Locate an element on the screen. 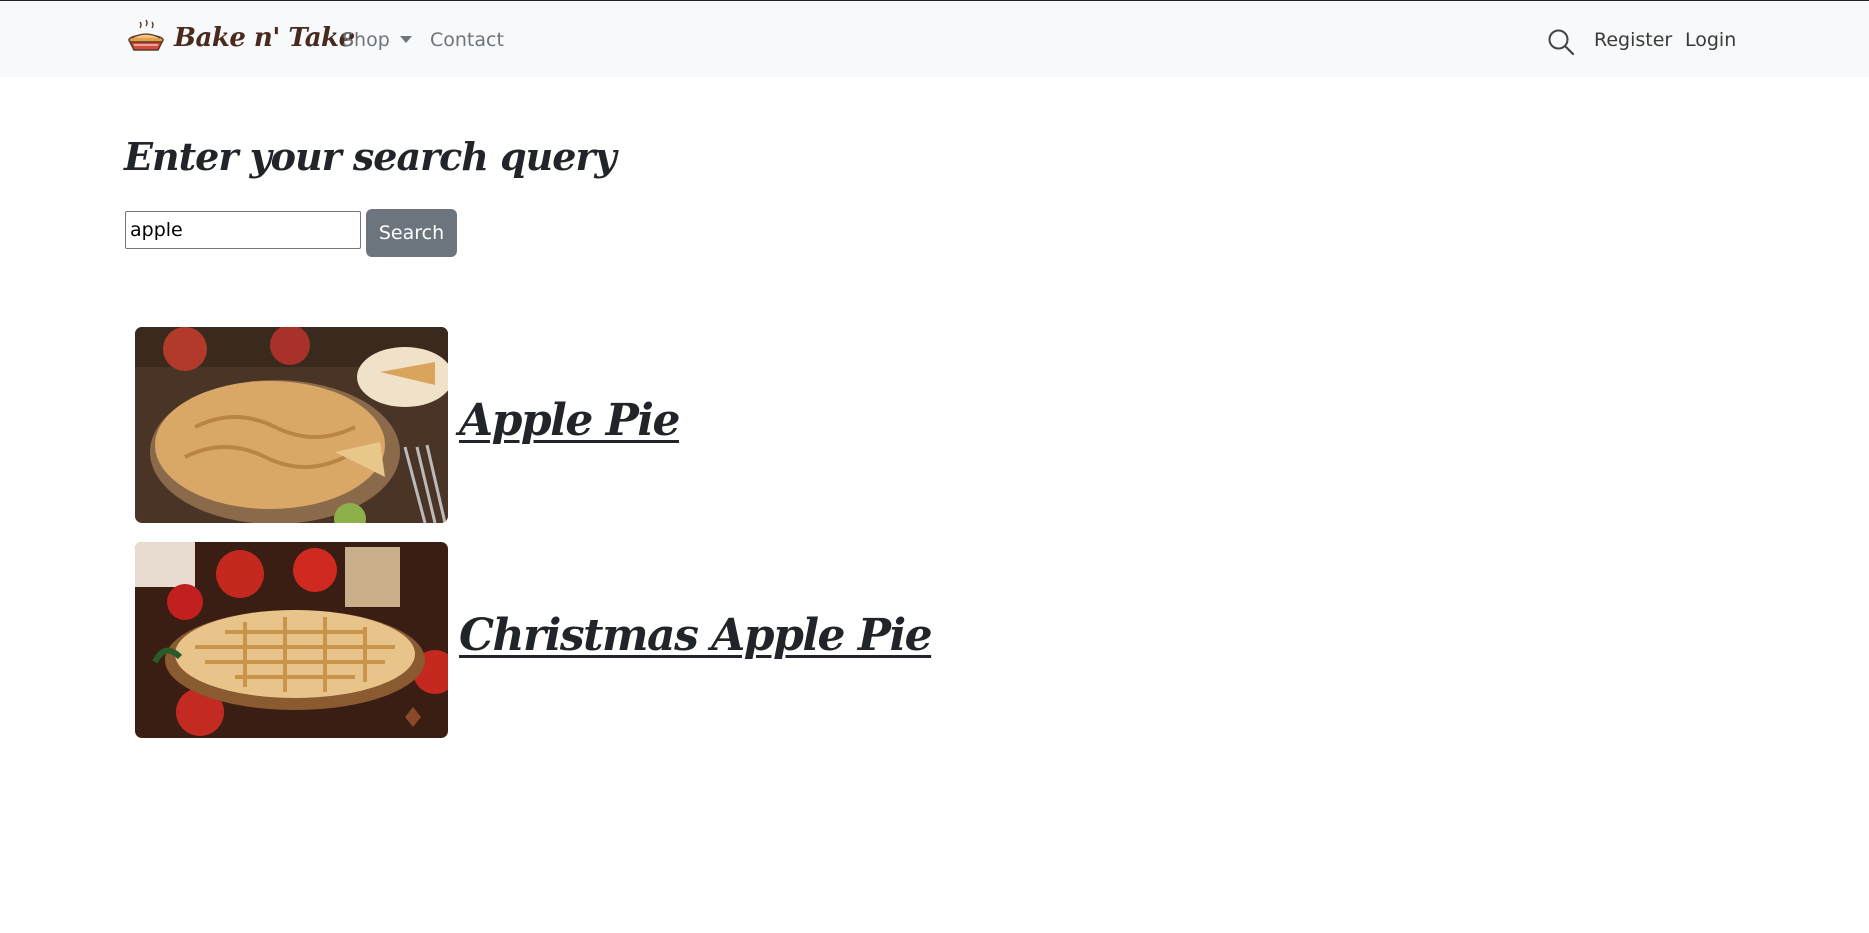 The width and height of the screenshot is (1869, 933). pie-logo-icon is located at coordinates (146, 35).